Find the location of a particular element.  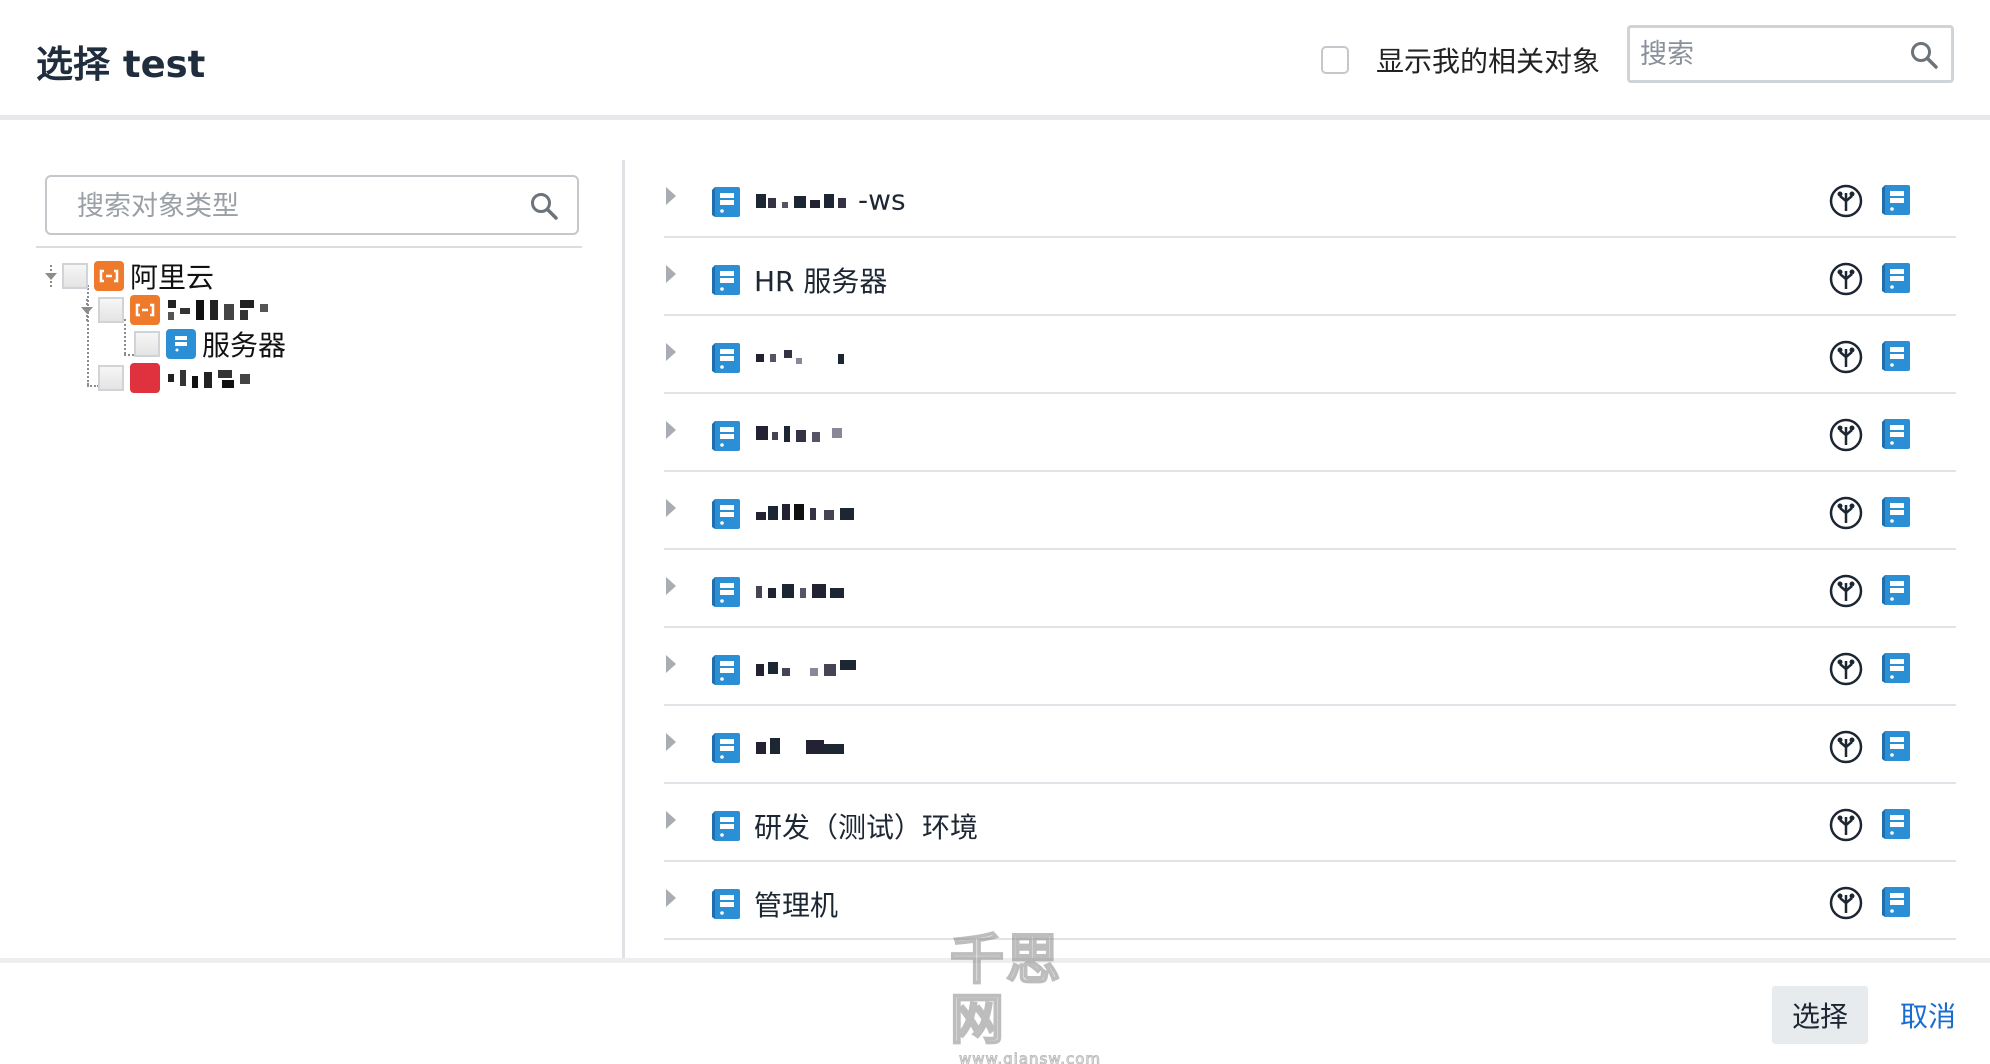

object-row: -ws is located at coordinates (1310, 199).